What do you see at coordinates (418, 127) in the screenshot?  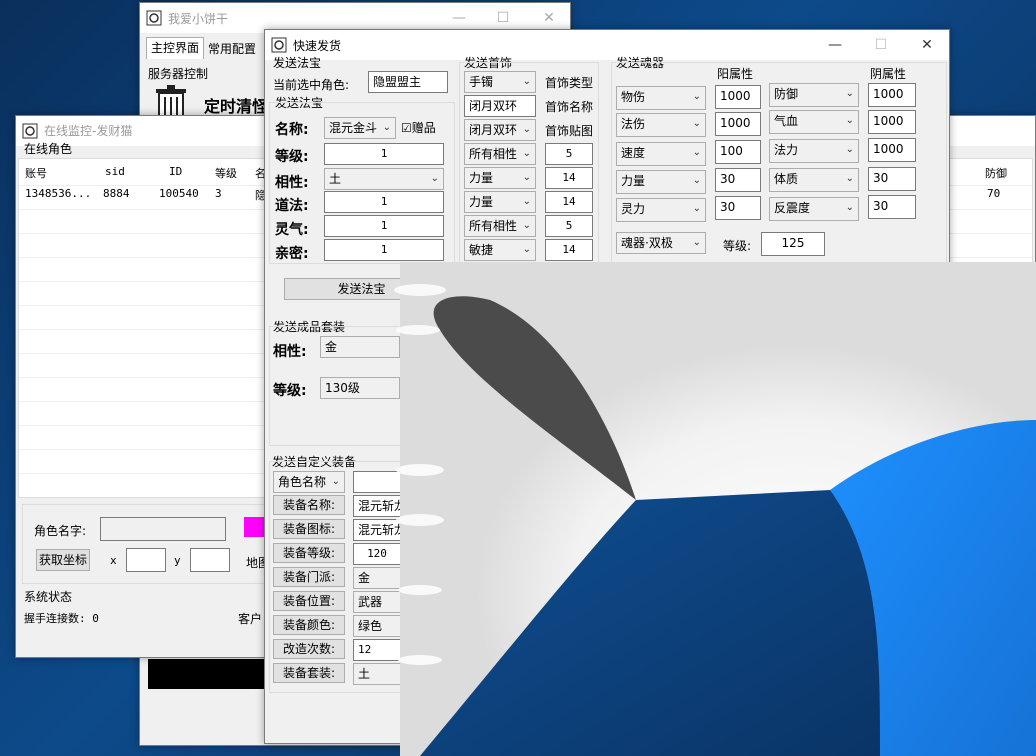 I see `gift-checkbox: ☑赠品` at bounding box center [418, 127].